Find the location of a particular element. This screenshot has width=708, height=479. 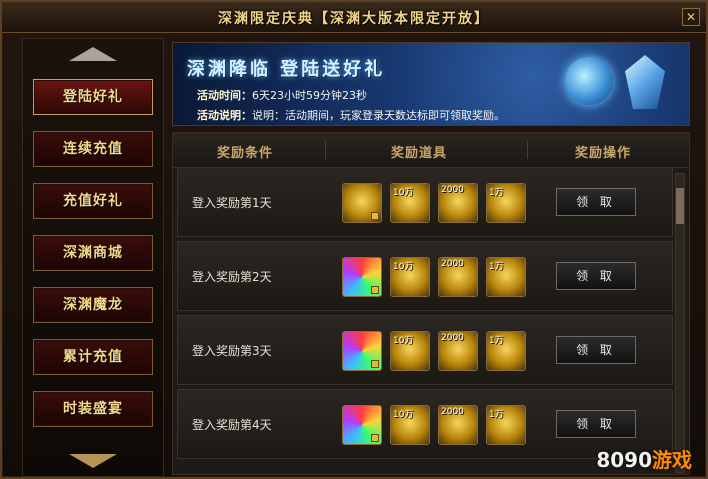

close-button: ✕ is located at coordinates (691, 17).